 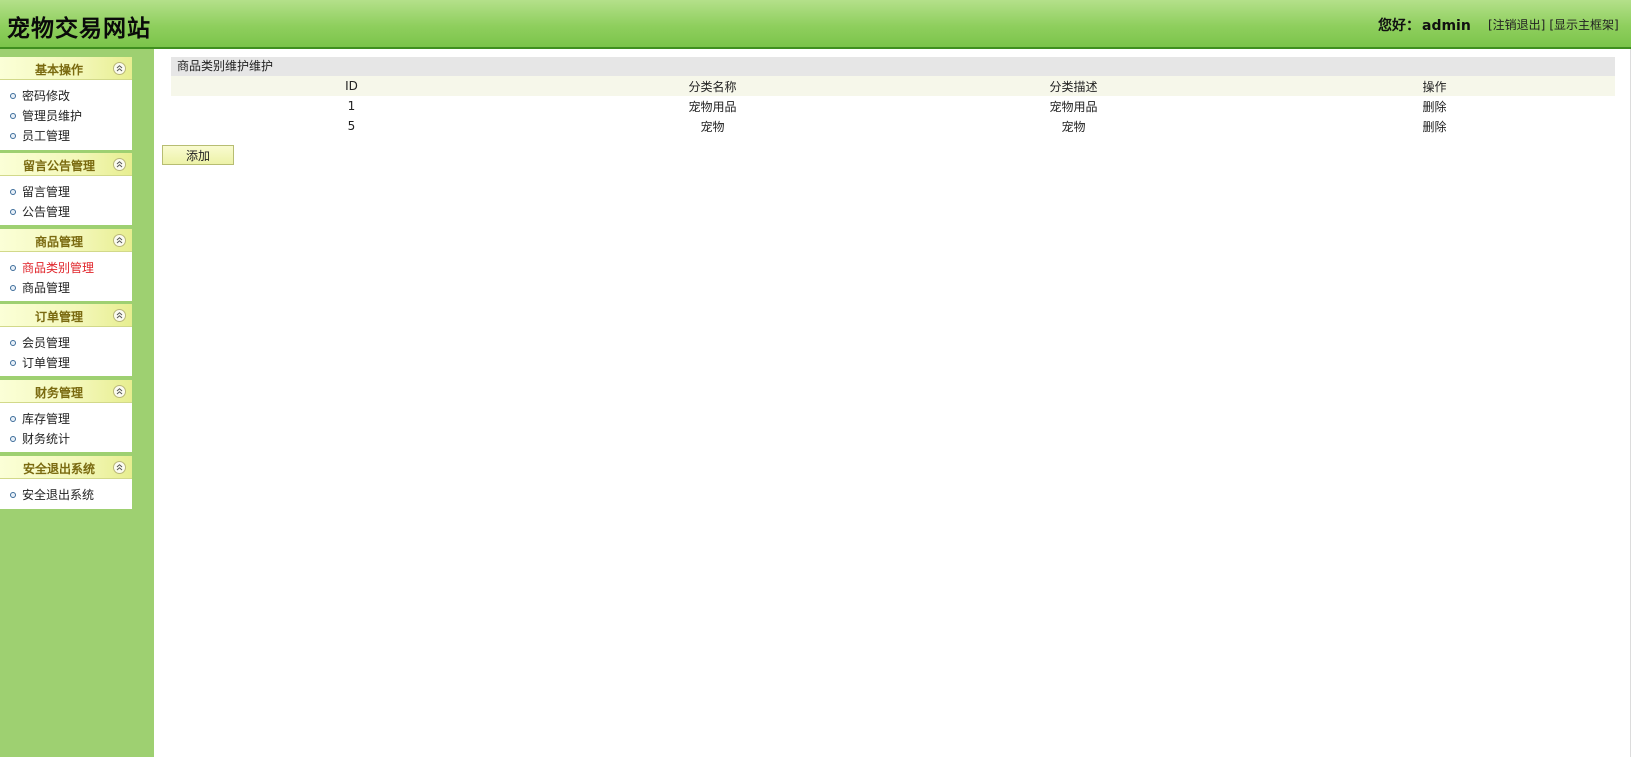 What do you see at coordinates (815, 24) in the screenshot?
I see `top-header: 宠物交易网站 您好： admin [注销退出] [显示主框架]` at bounding box center [815, 24].